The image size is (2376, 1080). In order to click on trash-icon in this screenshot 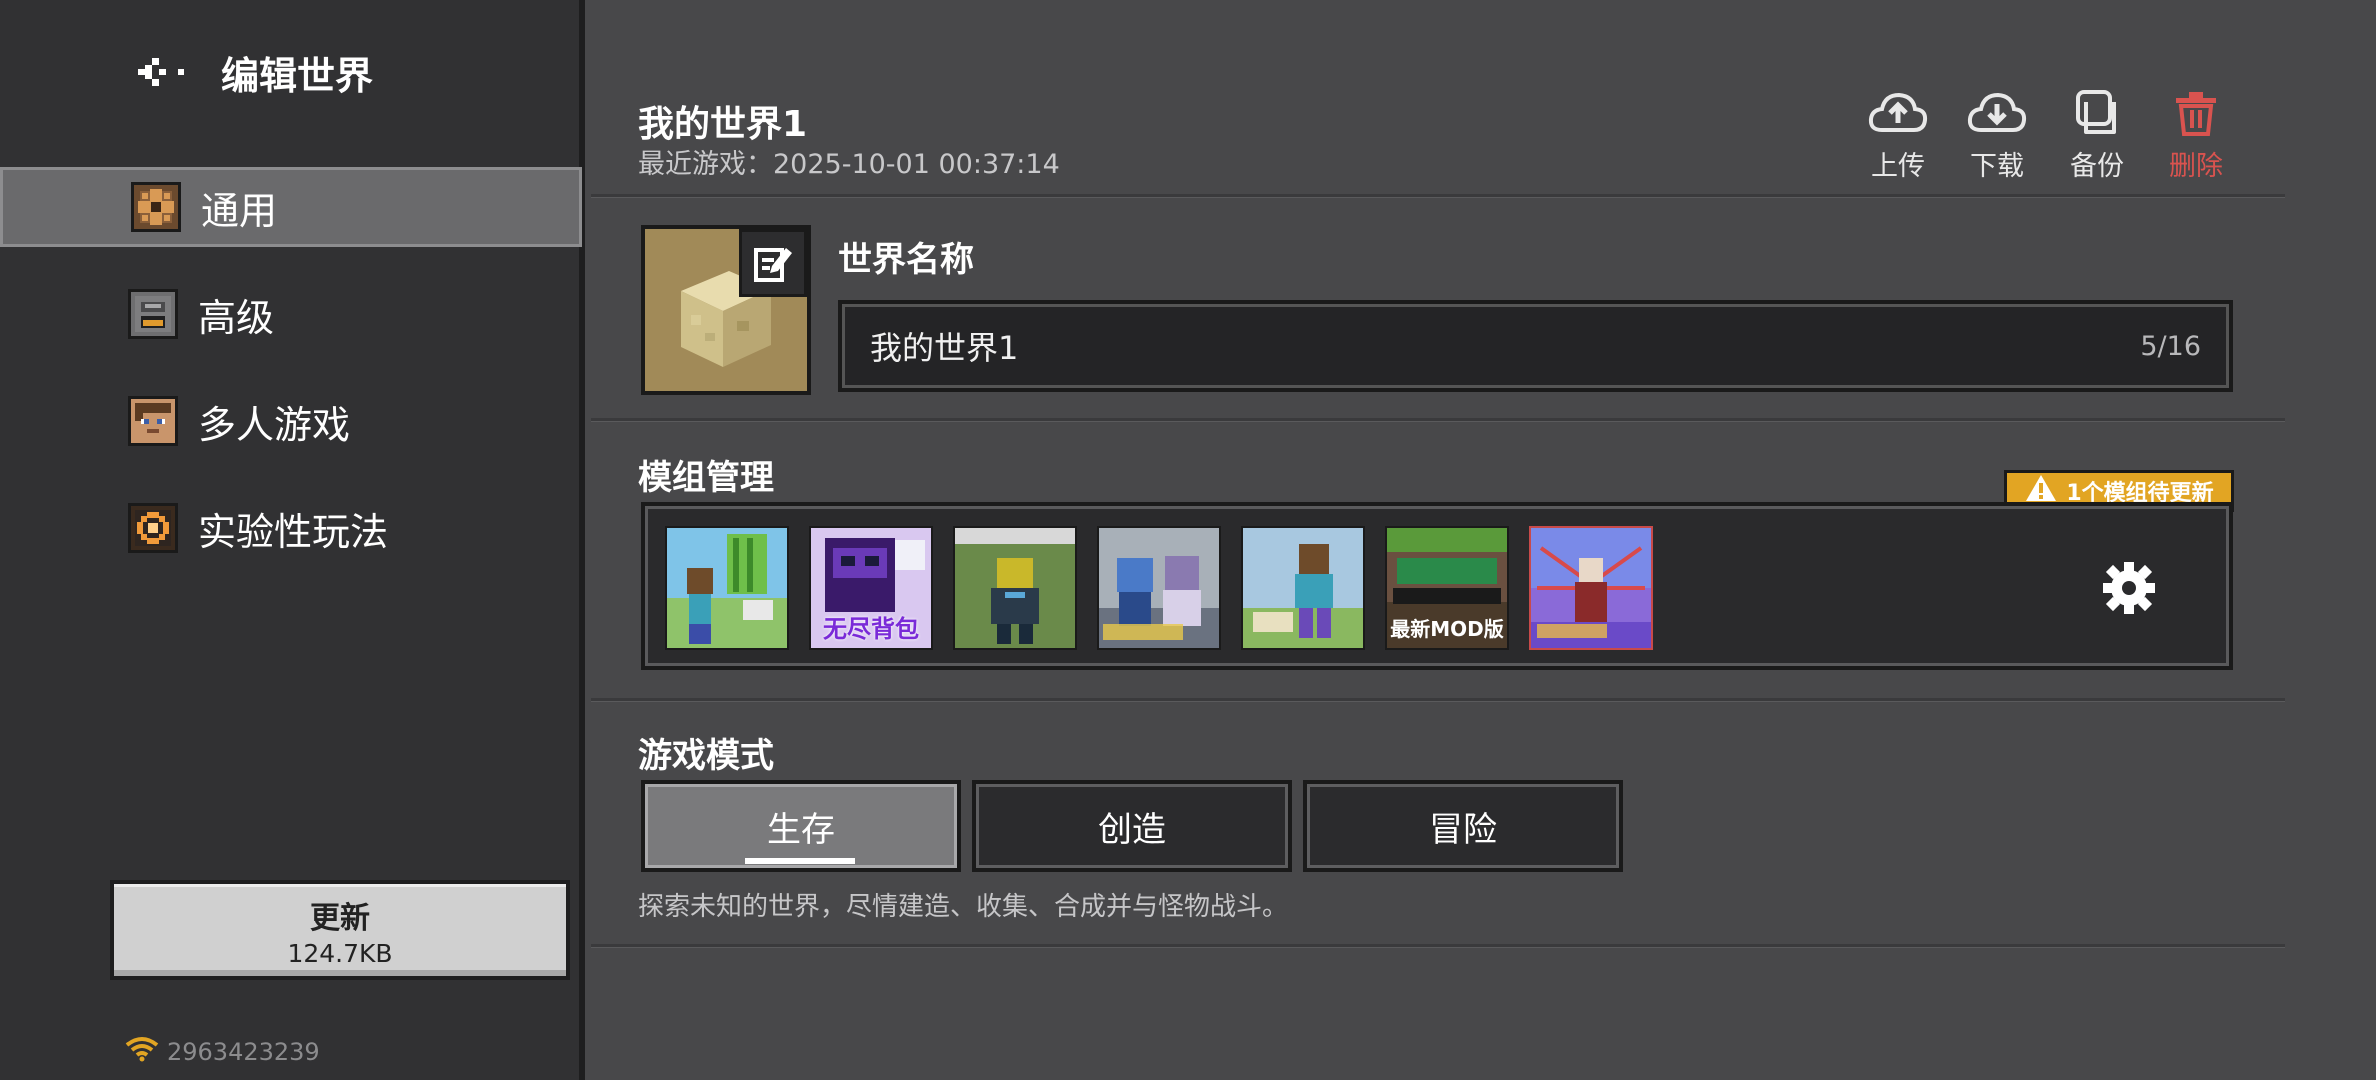, I will do `click(2196, 115)`.